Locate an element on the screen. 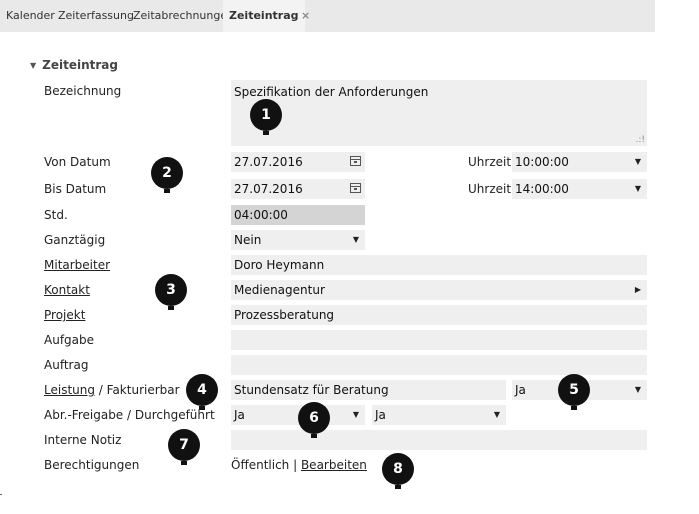 The height and width of the screenshot is (514, 699). callout-marker-8: 8 is located at coordinates (398, 471).